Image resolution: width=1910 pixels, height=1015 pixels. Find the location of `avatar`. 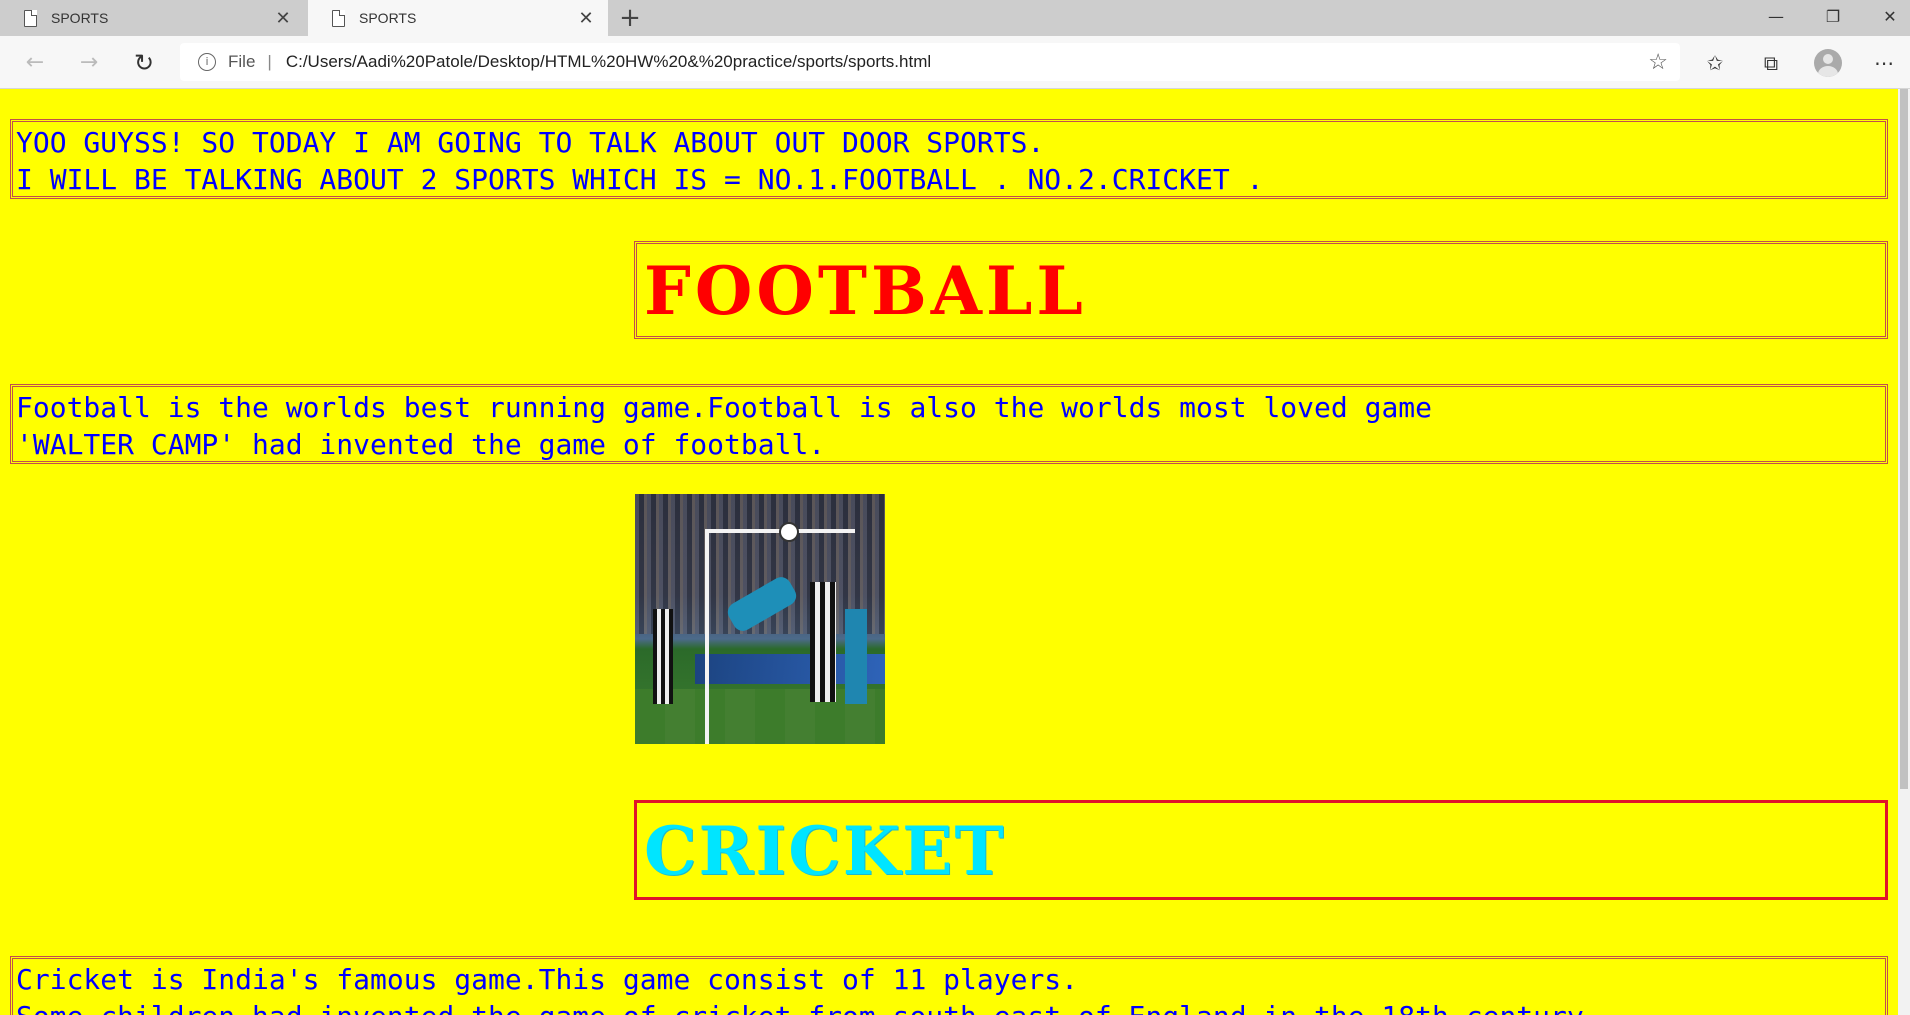

avatar is located at coordinates (1828, 63).